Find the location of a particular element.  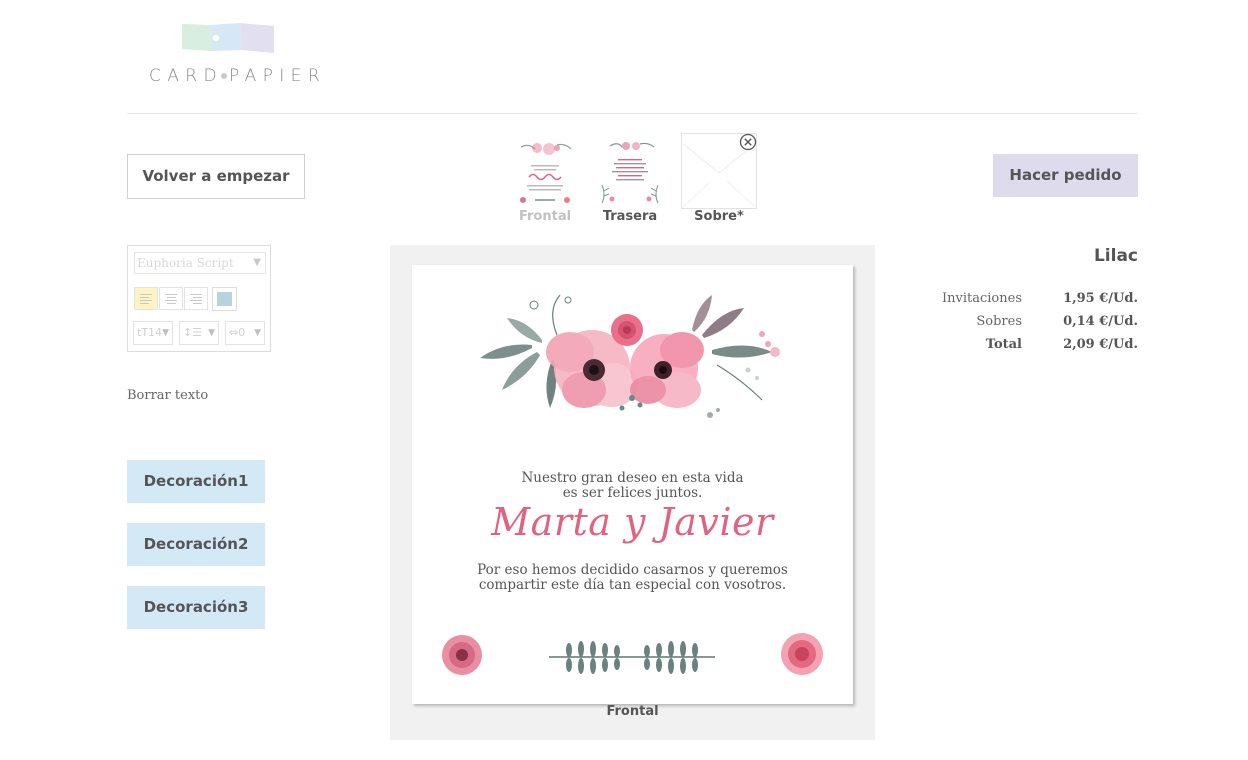

view-label-envelope: Sobre* is located at coordinates (719, 216).